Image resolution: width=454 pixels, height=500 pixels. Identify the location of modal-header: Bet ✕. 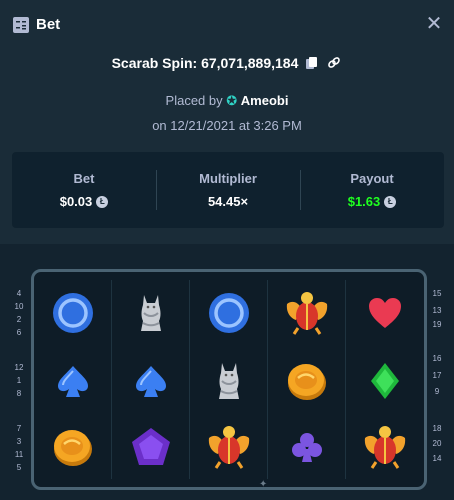
(227, 25).